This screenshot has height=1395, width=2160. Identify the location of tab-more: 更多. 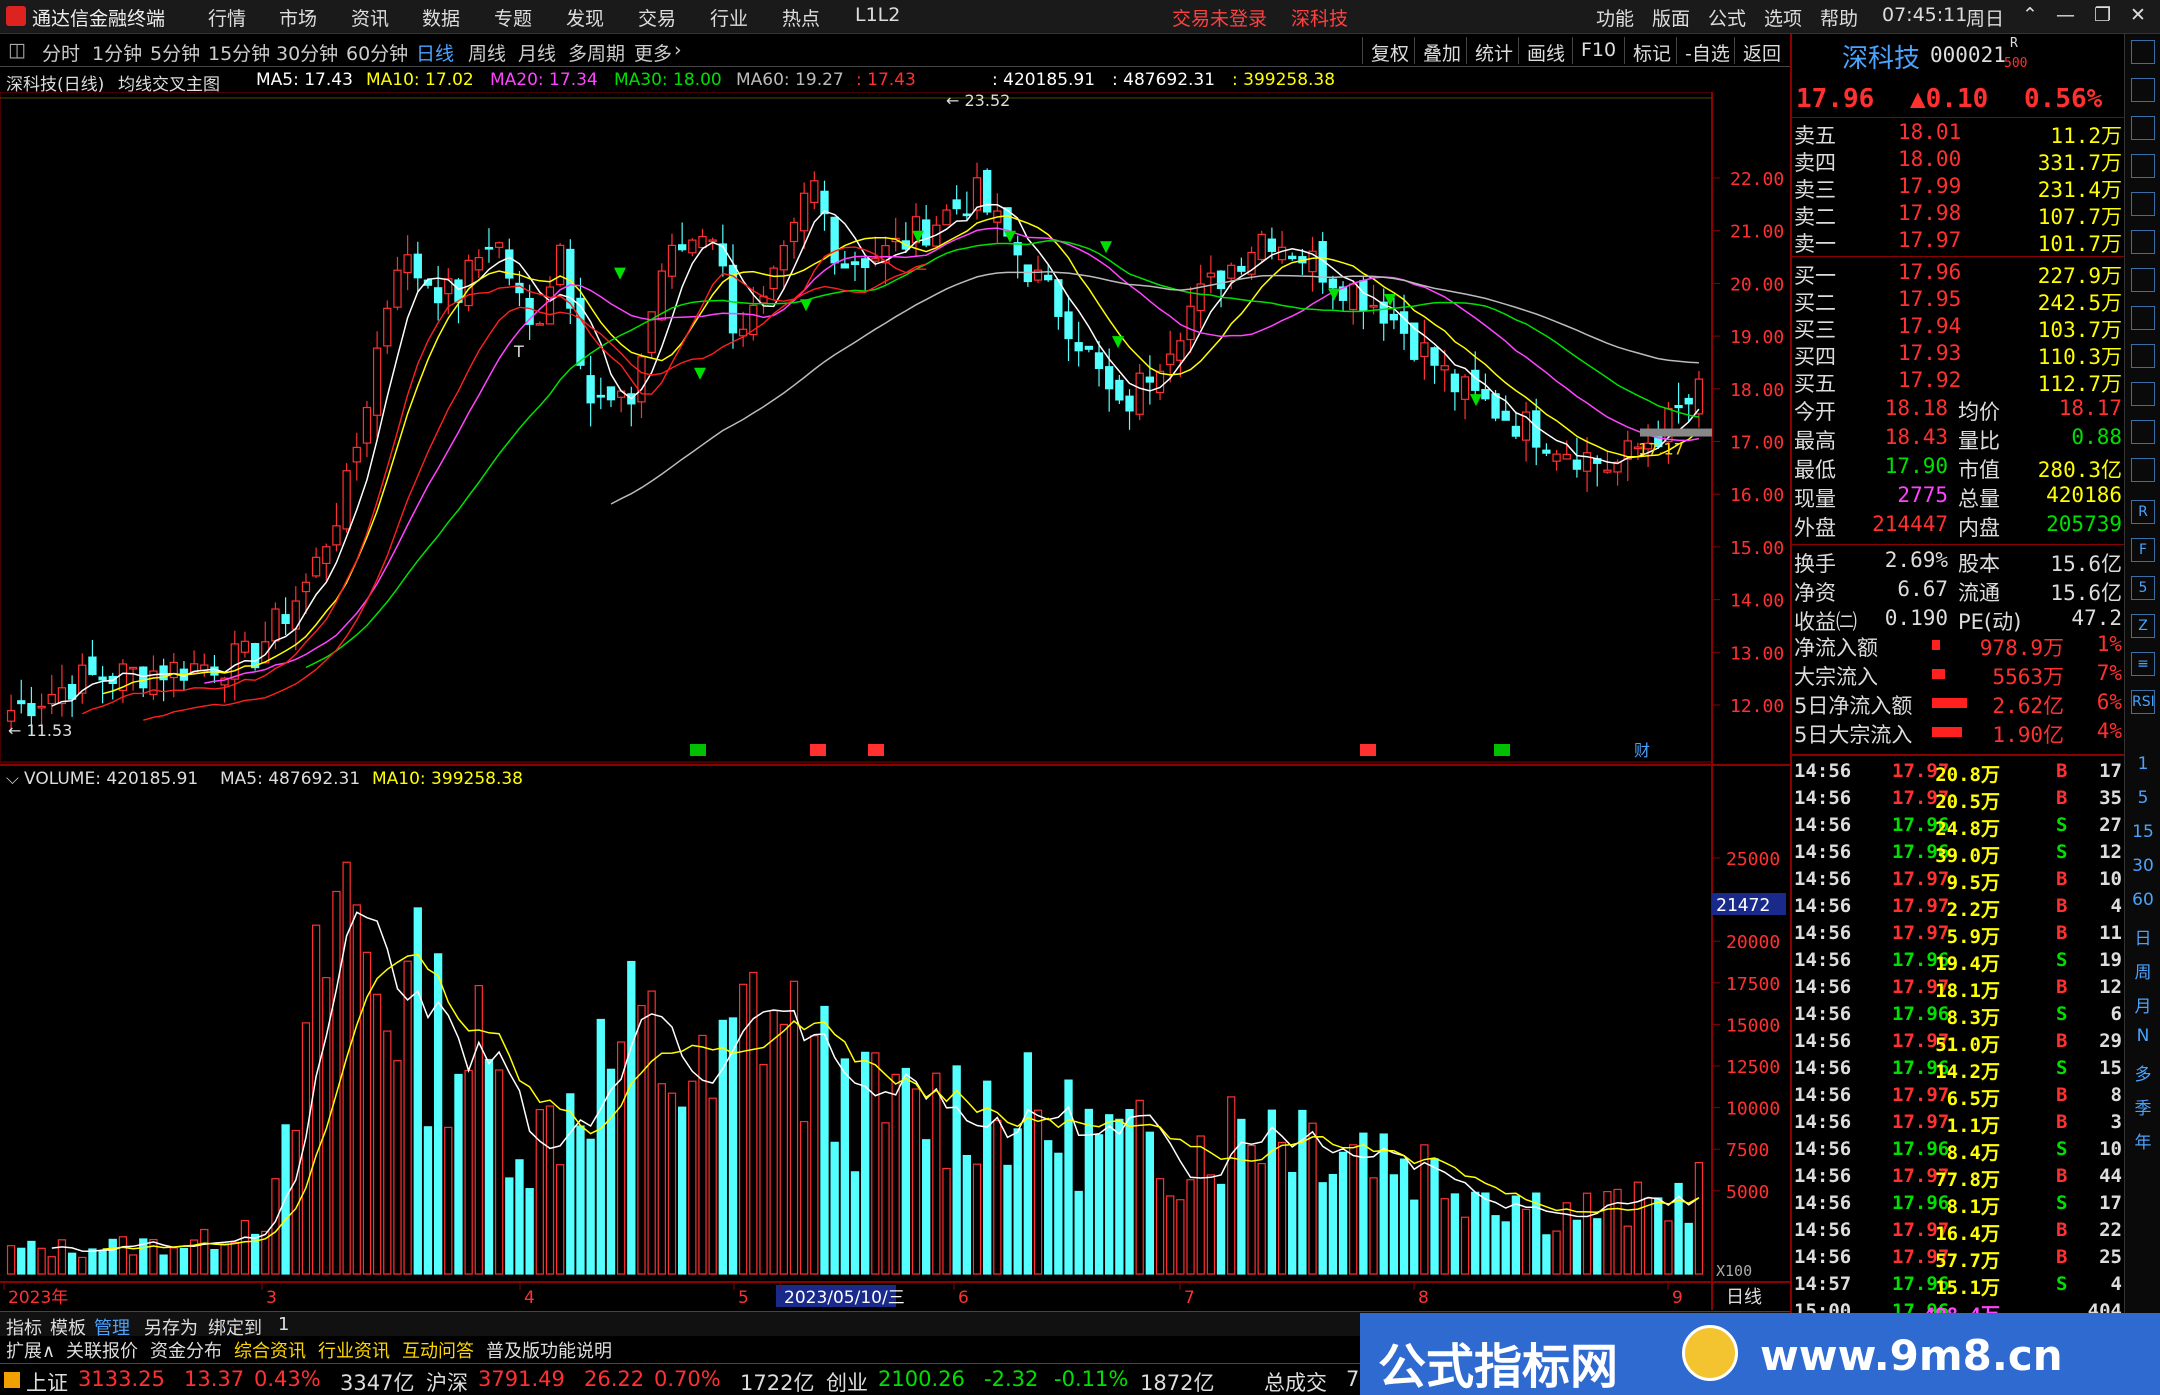
(653, 52).